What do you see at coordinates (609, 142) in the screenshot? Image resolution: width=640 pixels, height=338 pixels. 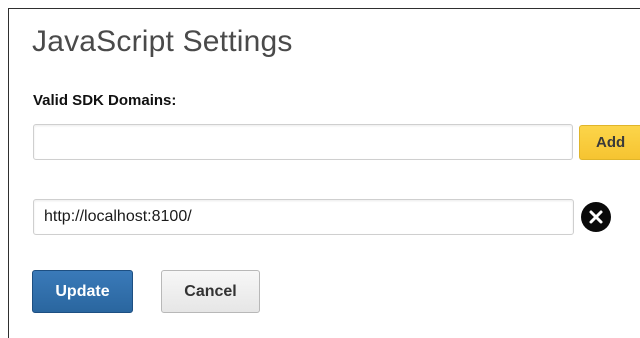 I see `add-domain-button: Add` at bounding box center [609, 142].